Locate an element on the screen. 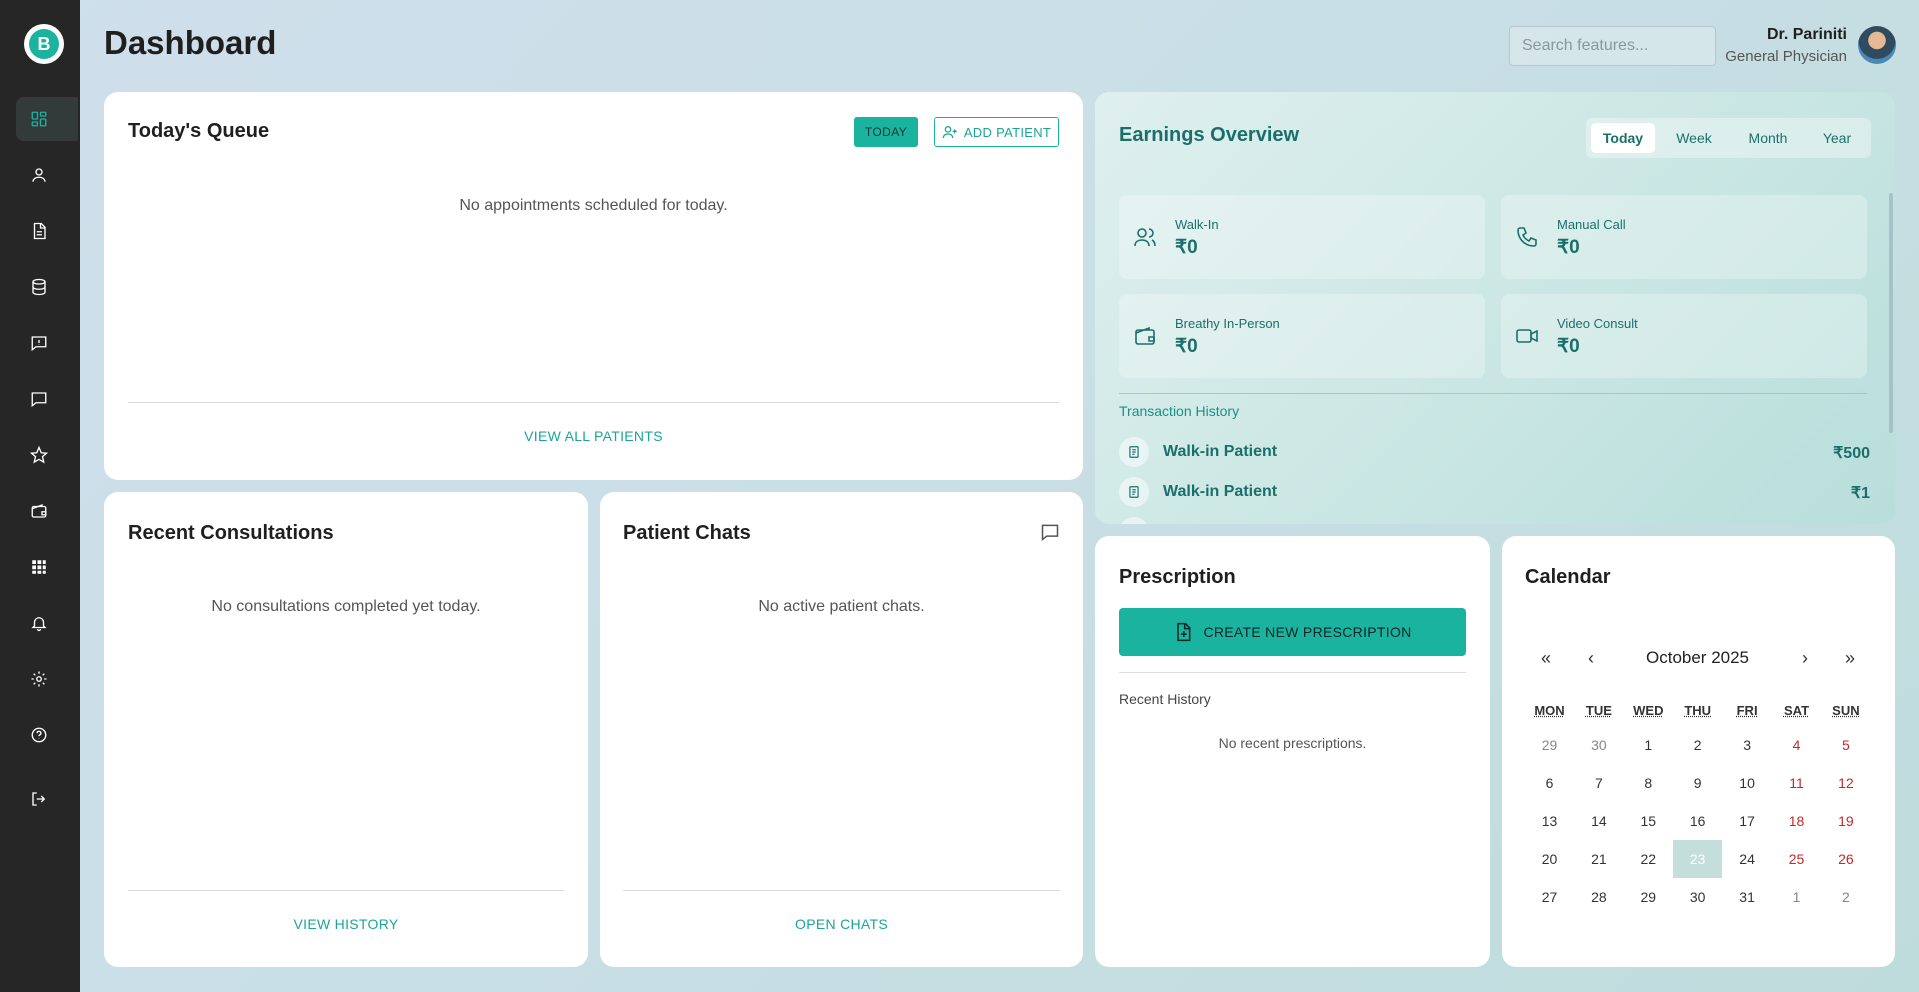 This screenshot has height=992, width=1919. next-year-button: » is located at coordinates (1850, 658).